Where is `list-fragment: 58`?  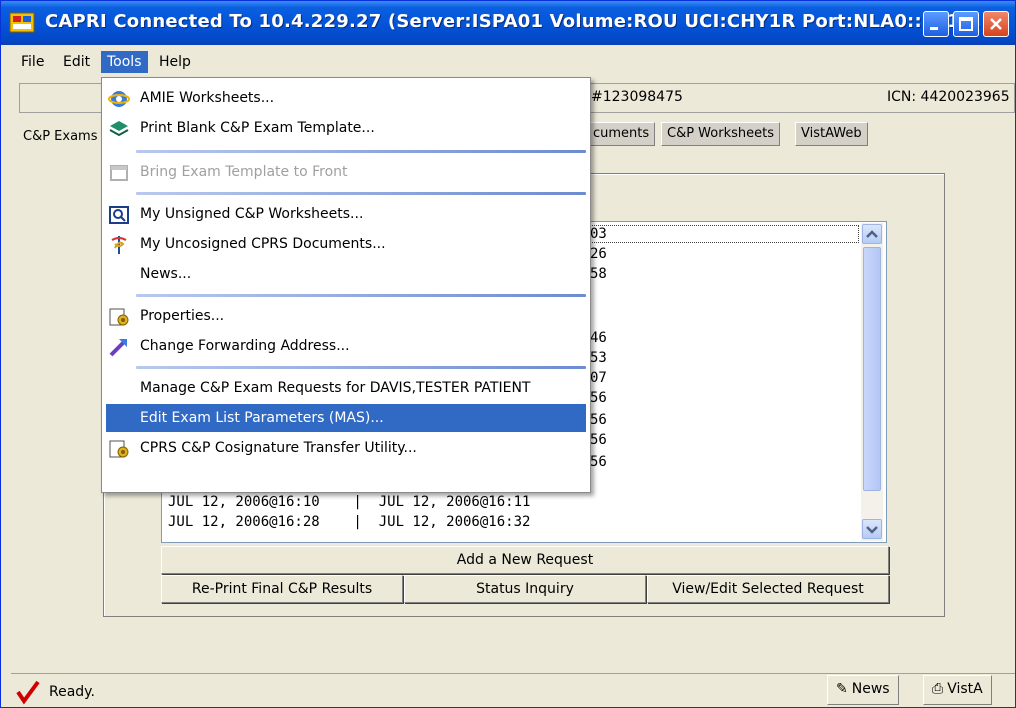 list-fragment: 58 is located at coordinates (598, 274).